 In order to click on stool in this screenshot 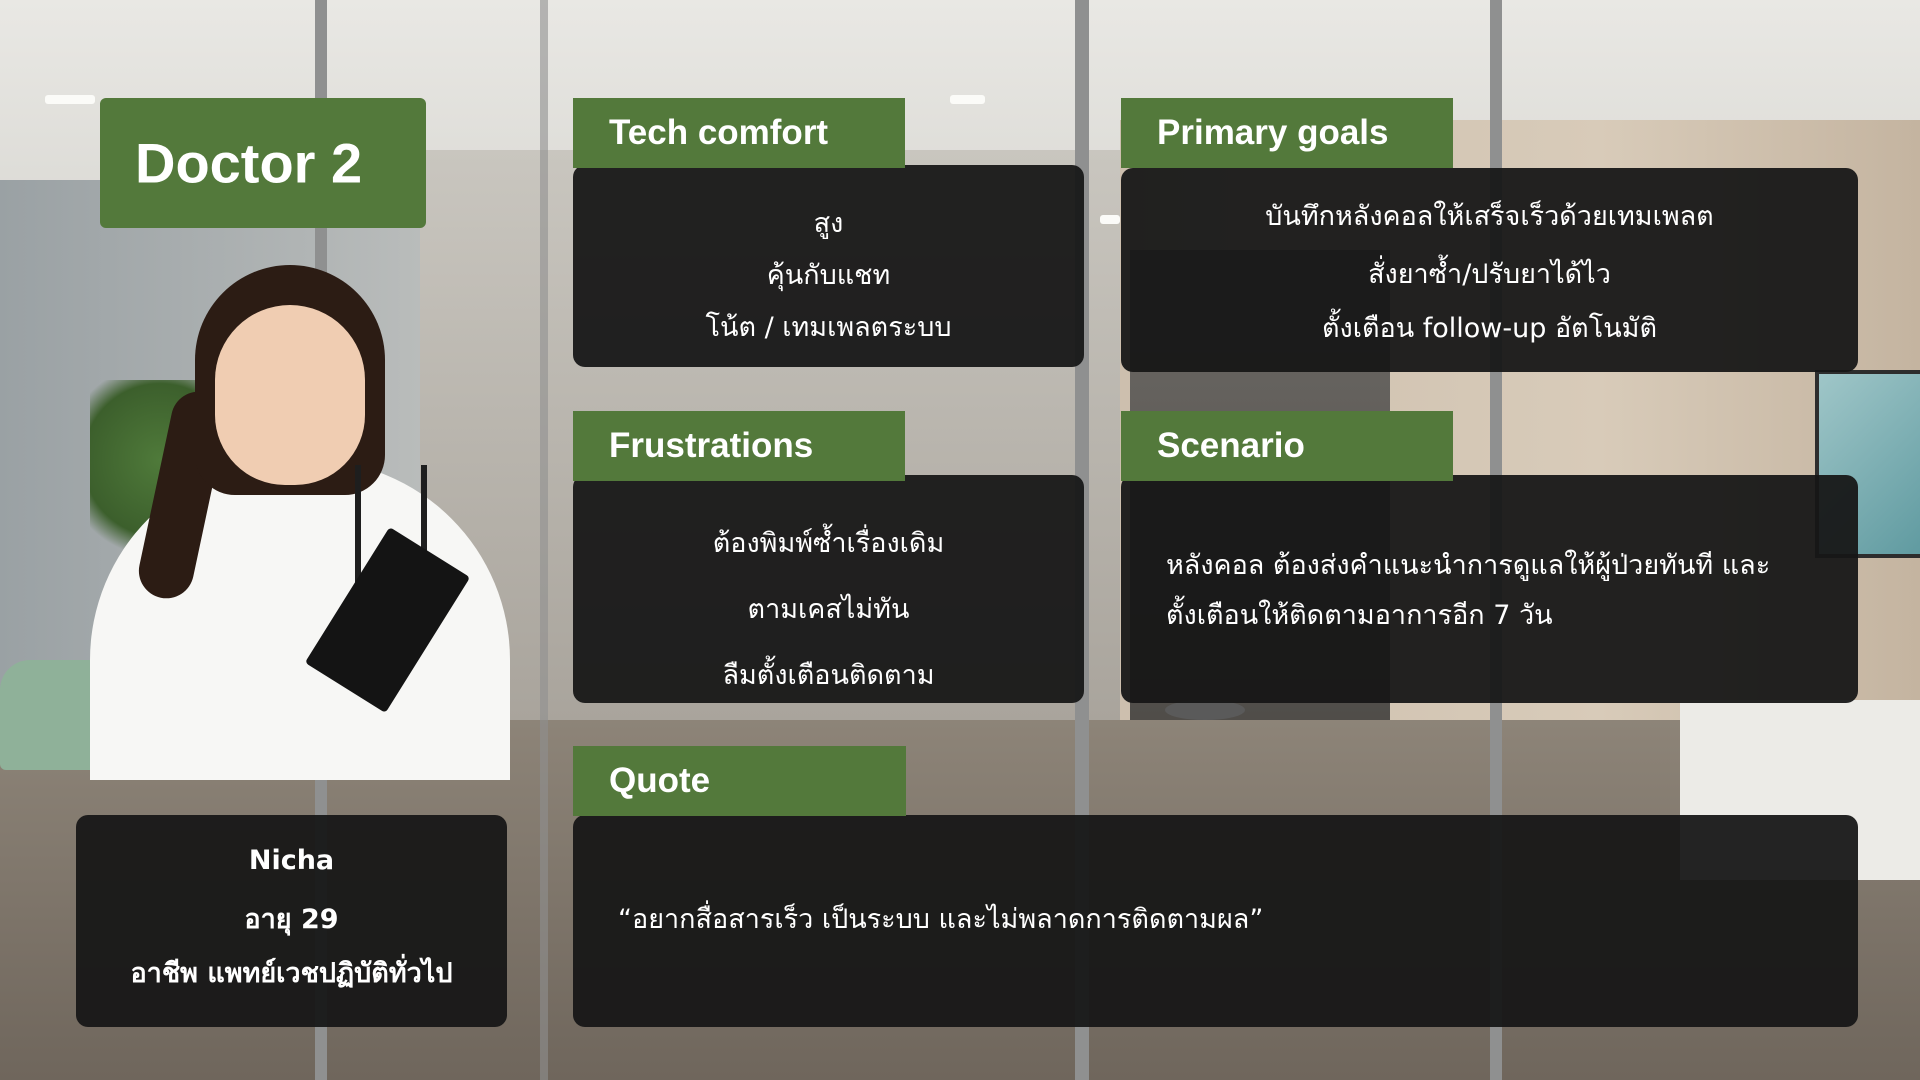, I will do `click(1205, 710)`.